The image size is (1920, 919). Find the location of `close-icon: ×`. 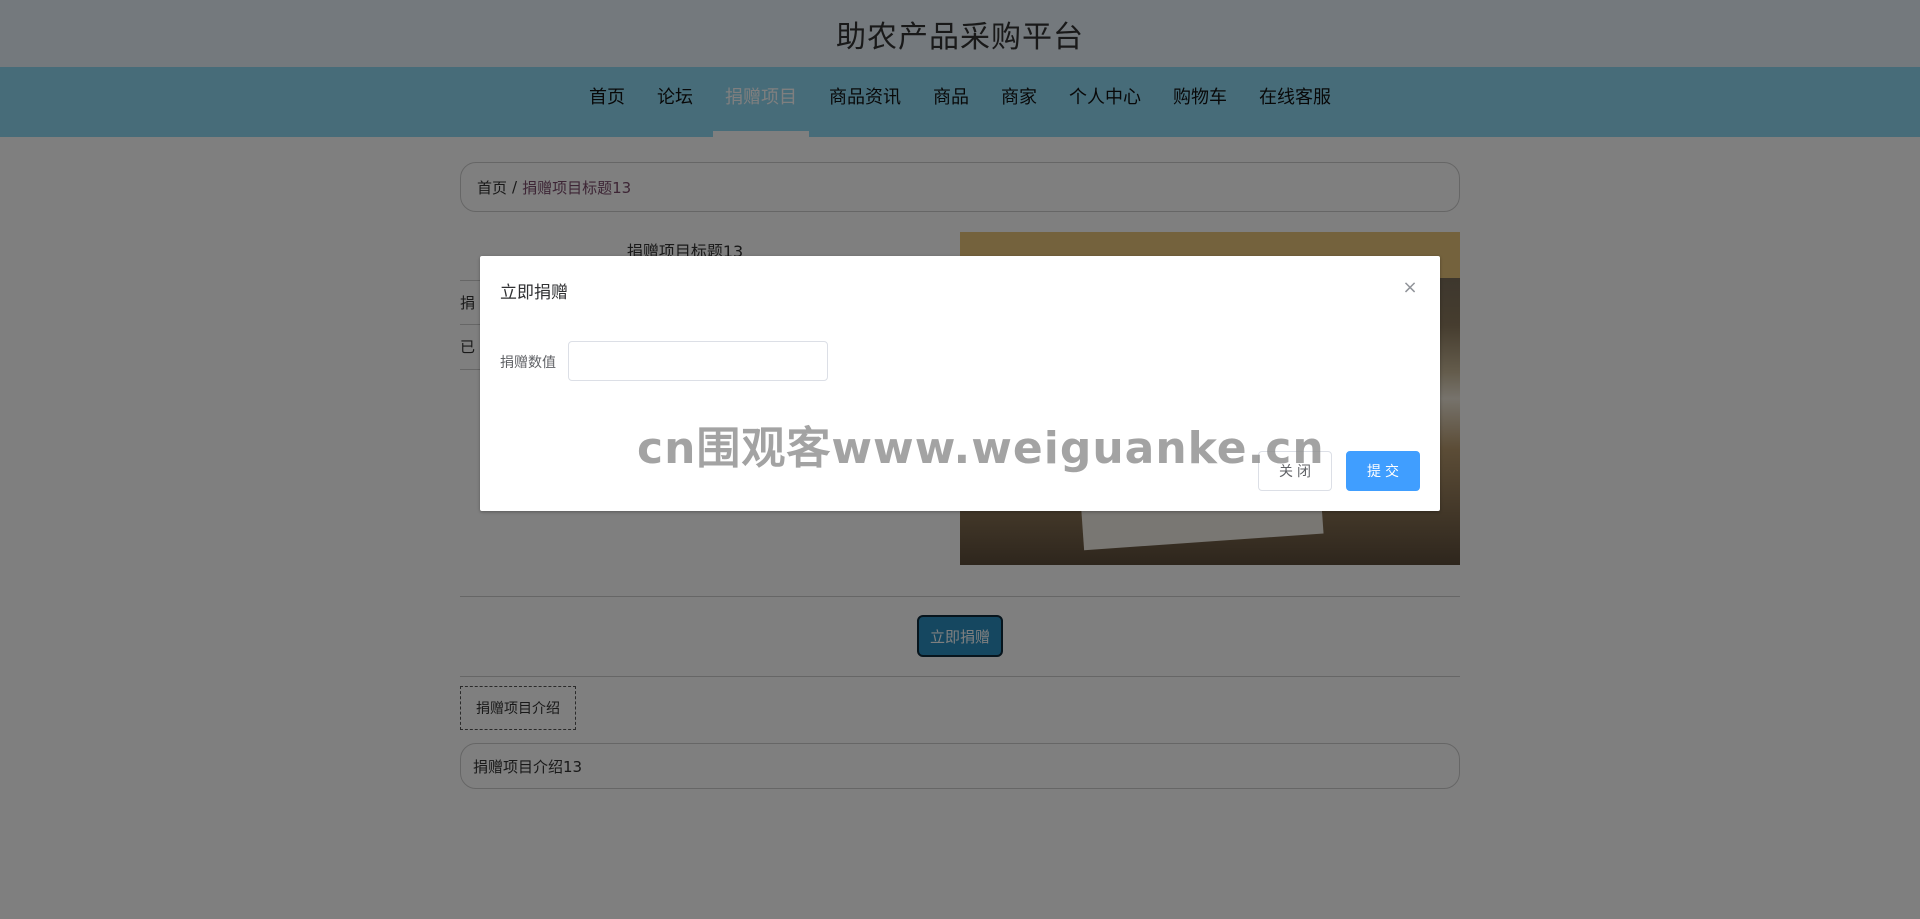

close-icon: × is located at coordinates (1410, 288).